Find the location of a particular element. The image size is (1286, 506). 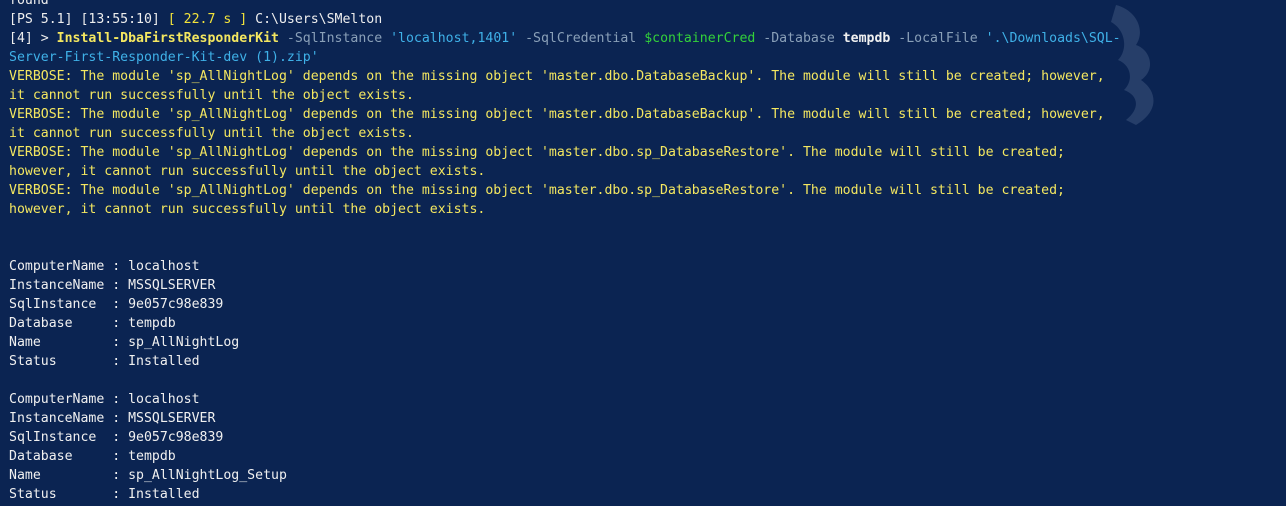

param-sqlcredential: -SqlCredential is located at coordinates (581, 38).